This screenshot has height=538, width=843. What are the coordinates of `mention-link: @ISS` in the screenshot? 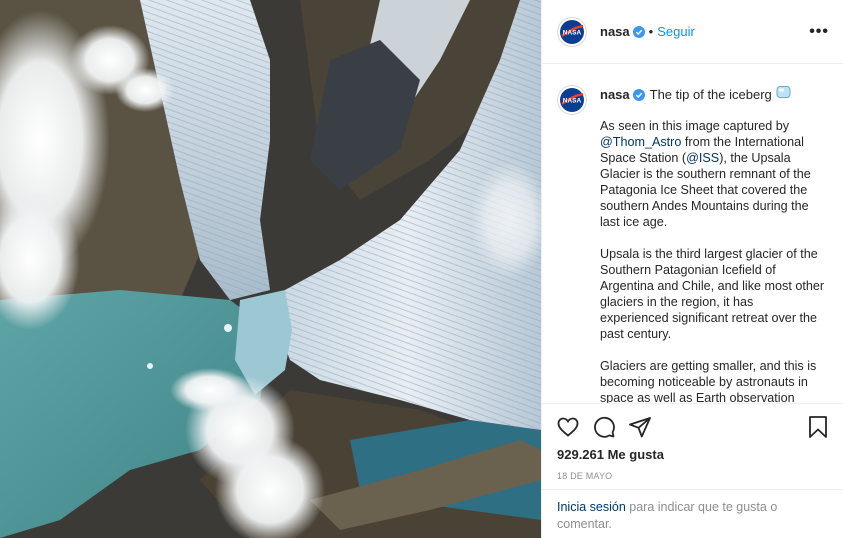 It's located at (702, 158).